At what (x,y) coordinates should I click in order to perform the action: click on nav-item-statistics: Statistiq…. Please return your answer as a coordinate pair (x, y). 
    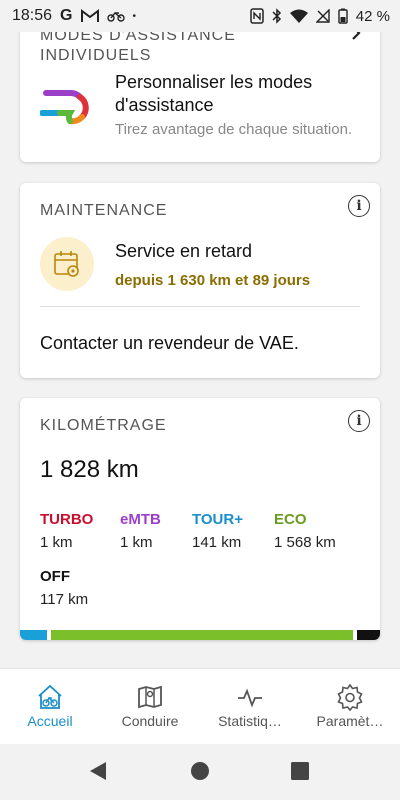
    Looking at the image, I should click on (250, 707).